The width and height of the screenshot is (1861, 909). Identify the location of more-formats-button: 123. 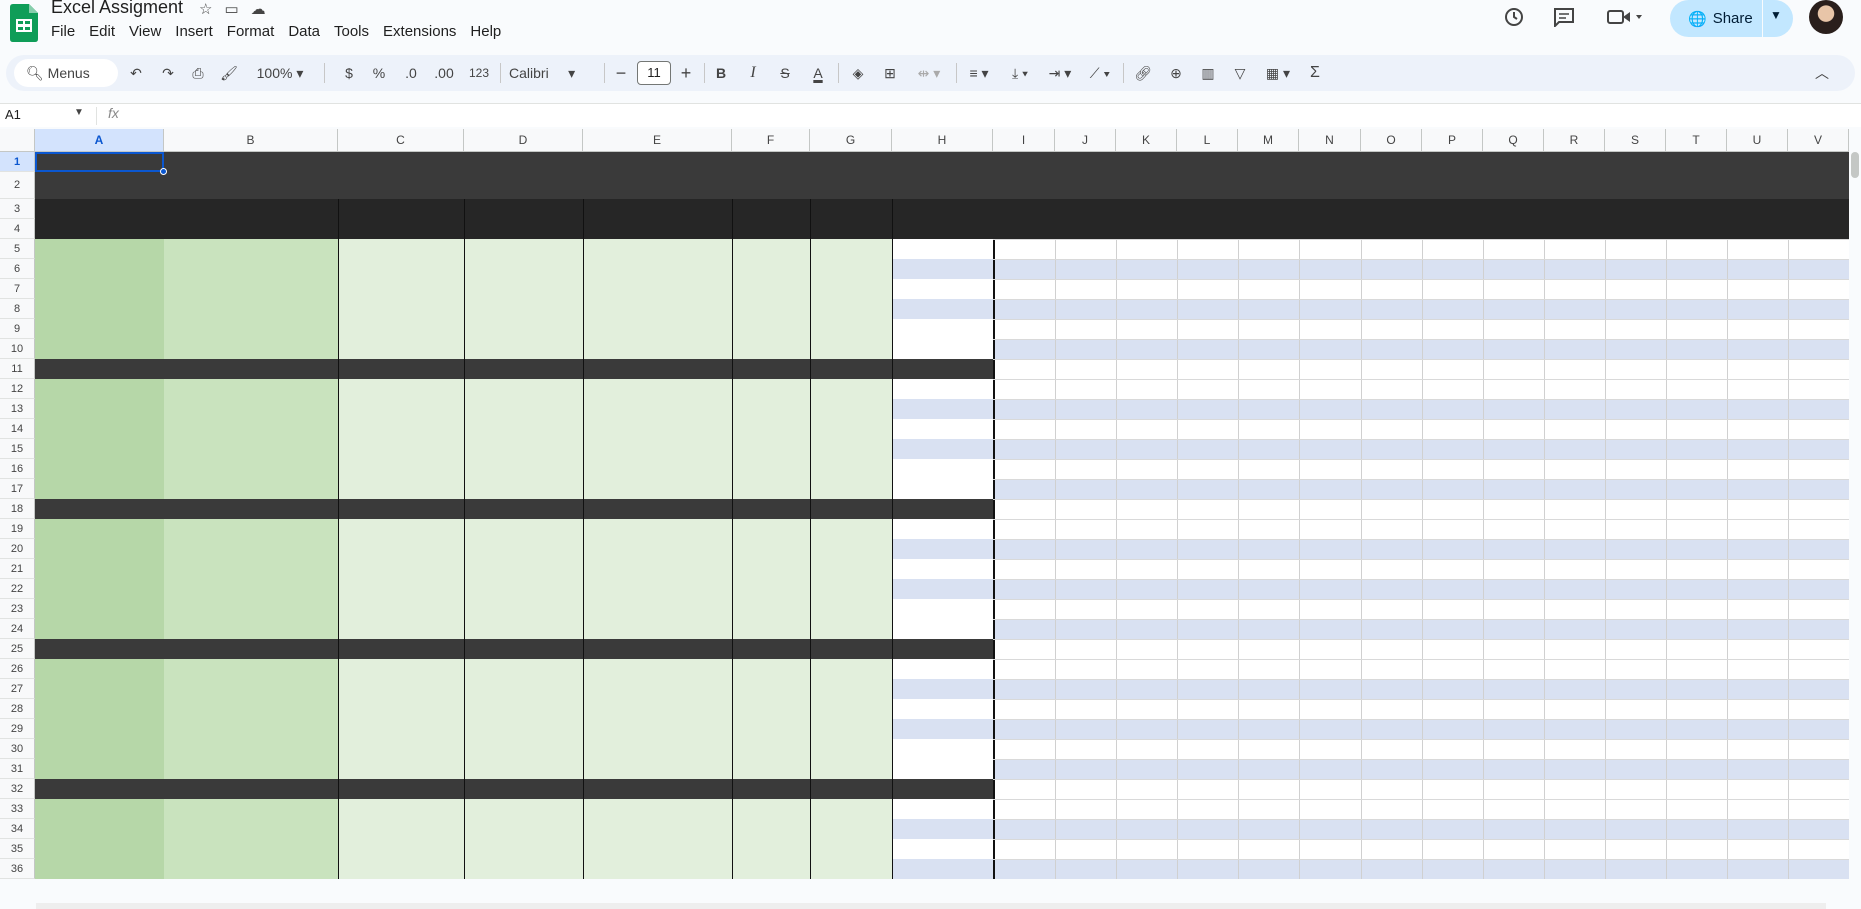
(479, 73).